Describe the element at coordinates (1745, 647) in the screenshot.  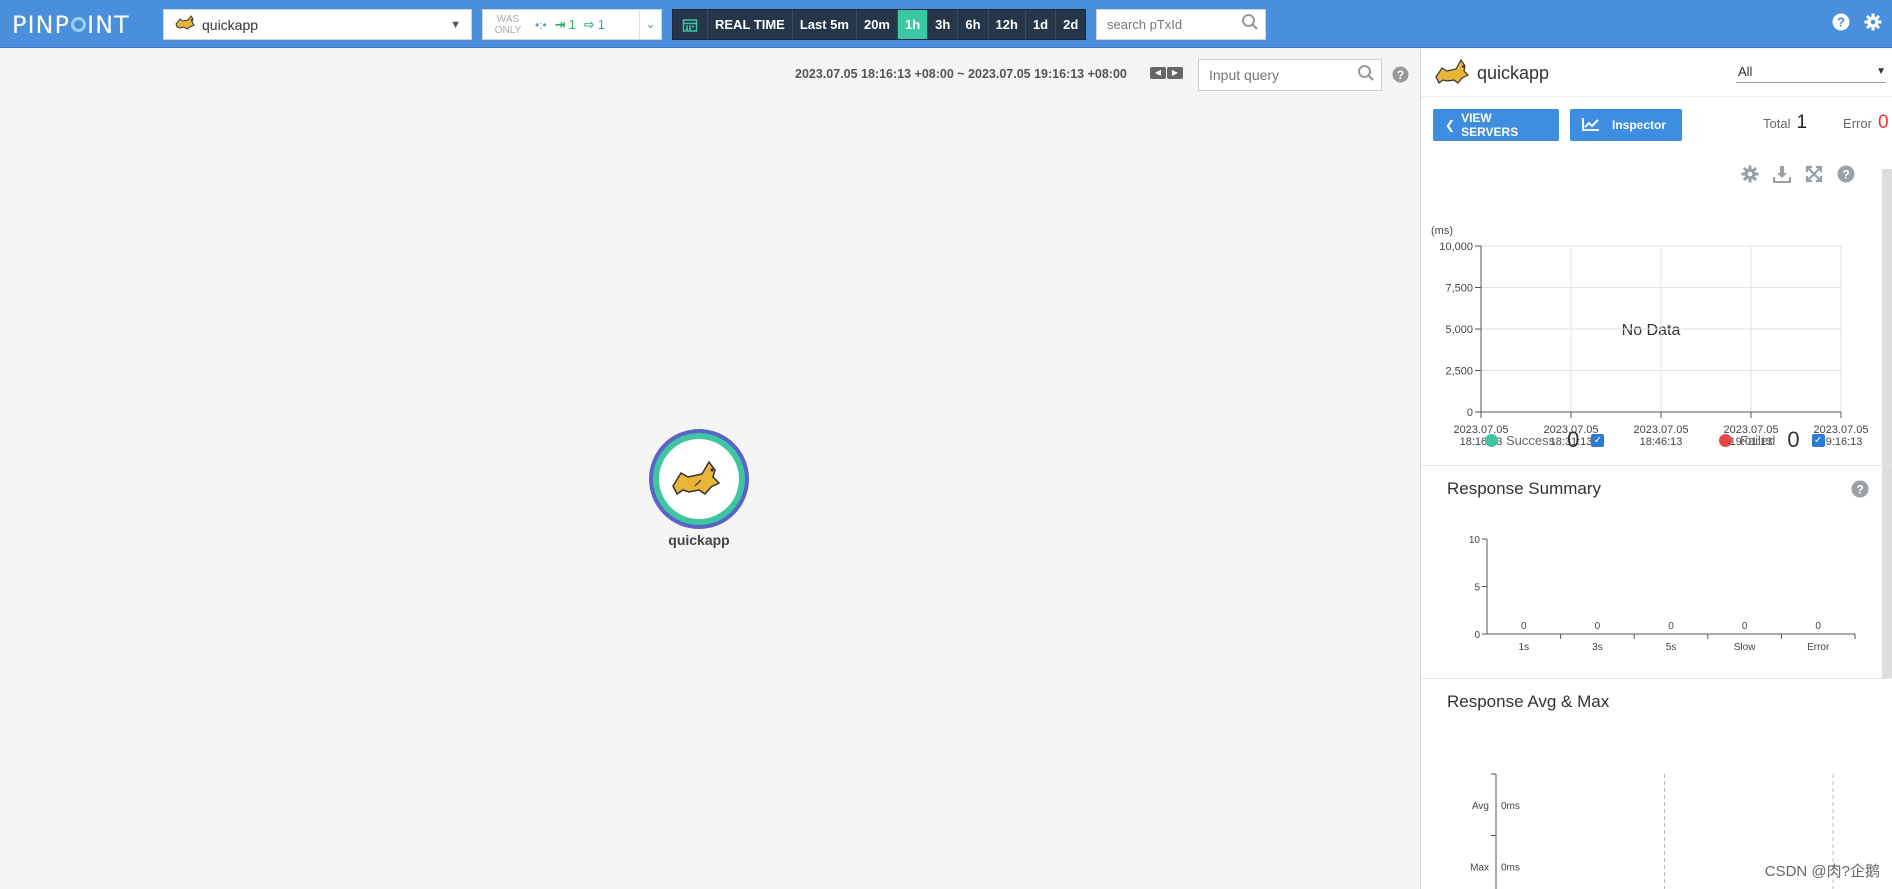
I see `summary-x-tick-label: Slow` at that location.